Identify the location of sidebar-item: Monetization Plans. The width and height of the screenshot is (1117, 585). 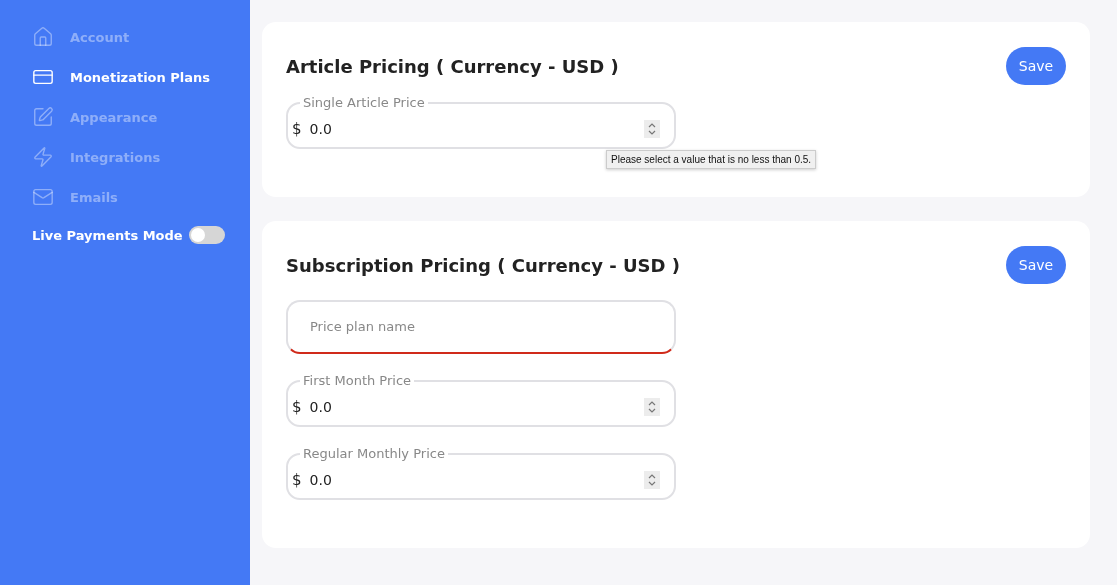
(141, 77).